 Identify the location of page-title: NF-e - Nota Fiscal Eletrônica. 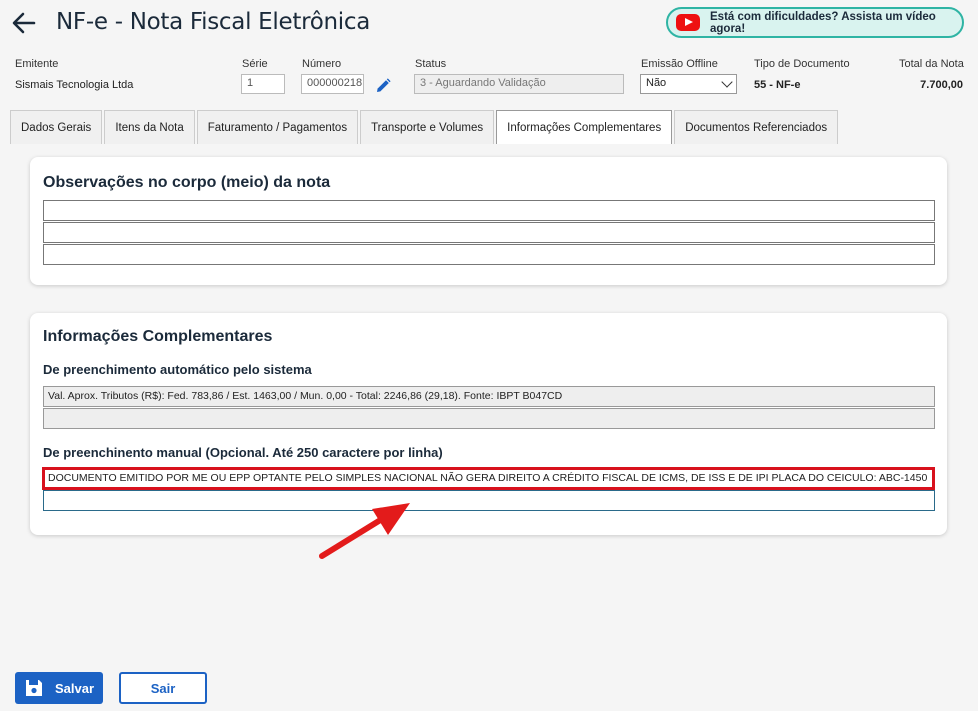
(213, 22).